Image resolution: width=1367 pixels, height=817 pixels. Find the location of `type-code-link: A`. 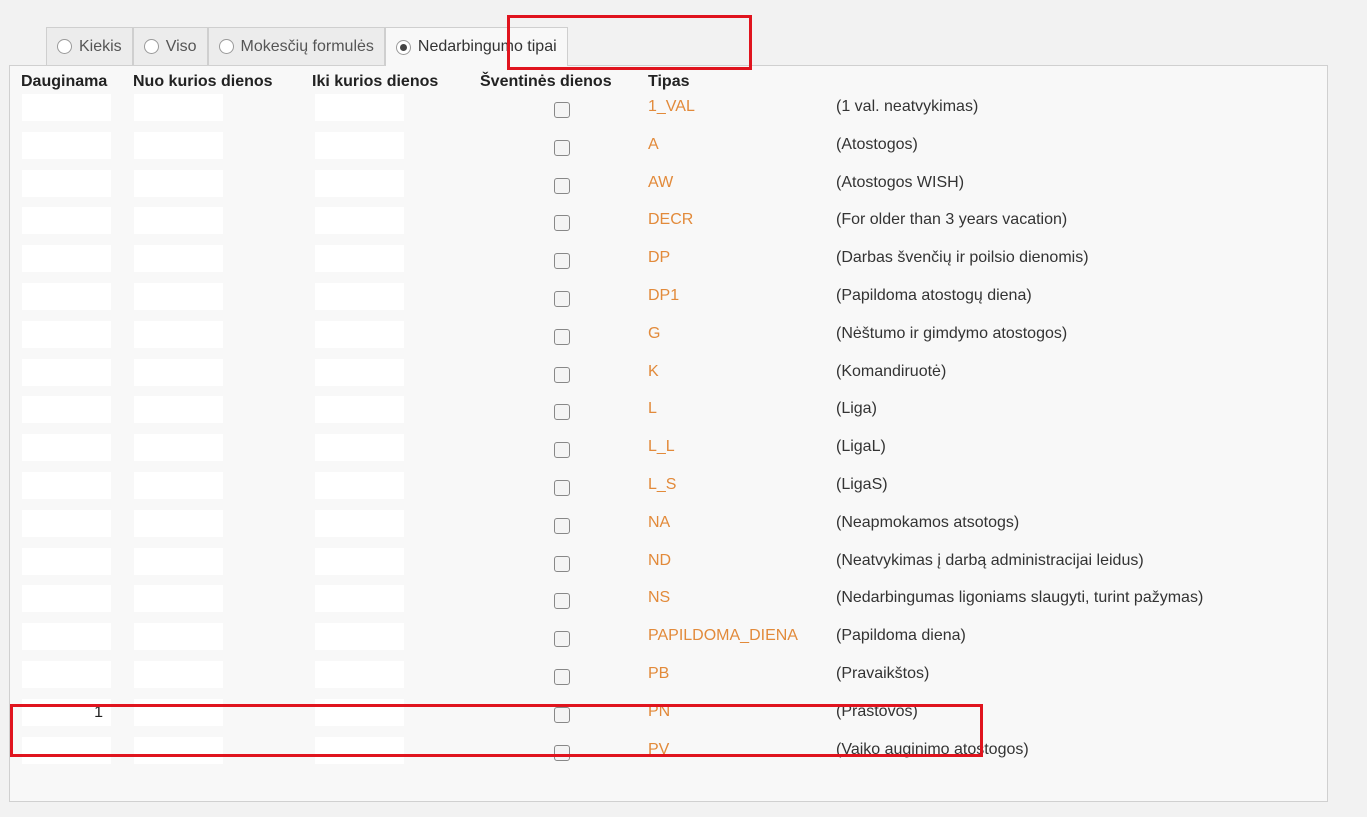

type-code-link: A is located at coordinates (653, 145).